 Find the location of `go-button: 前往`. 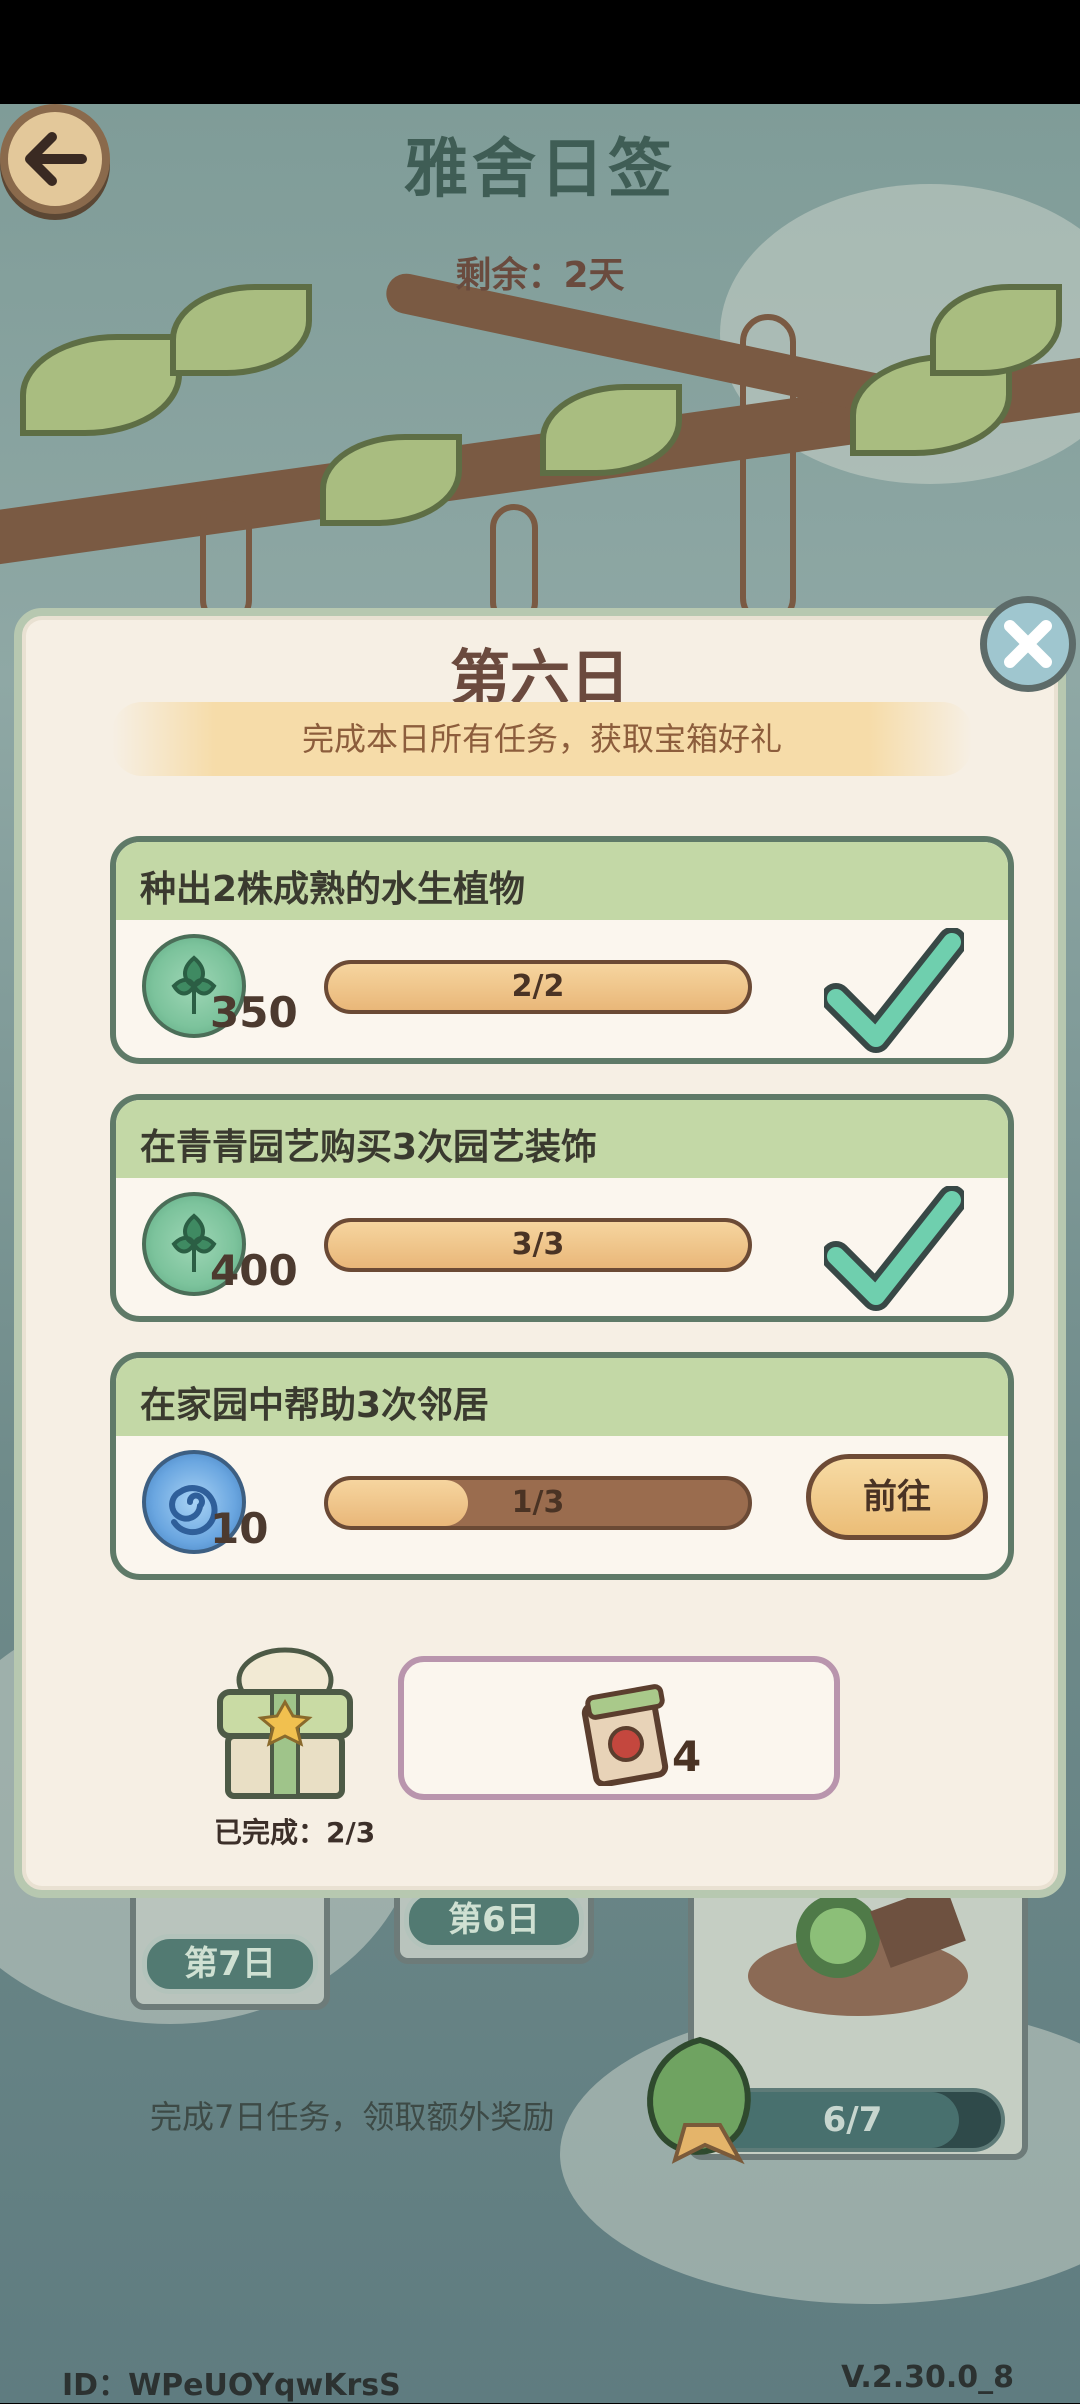

go-button: 前往 is located at coordinates (897, 1497).